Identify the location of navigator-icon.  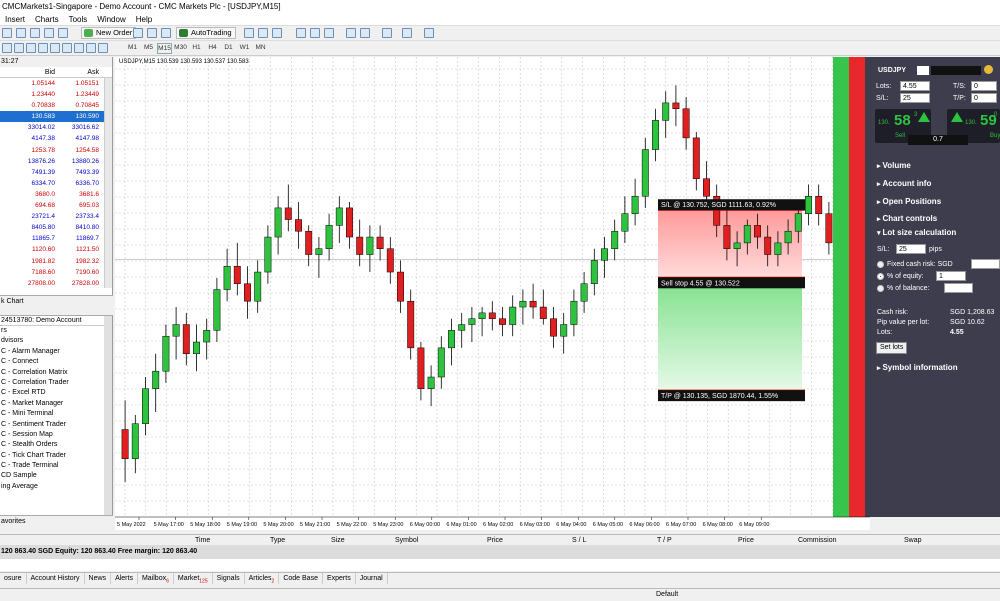
(63, 33).